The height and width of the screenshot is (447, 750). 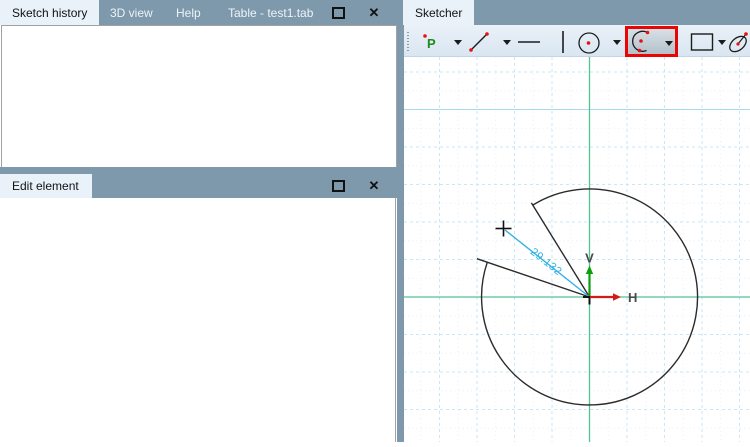 I want to click on panel-divider, so click(x=400, y=221).